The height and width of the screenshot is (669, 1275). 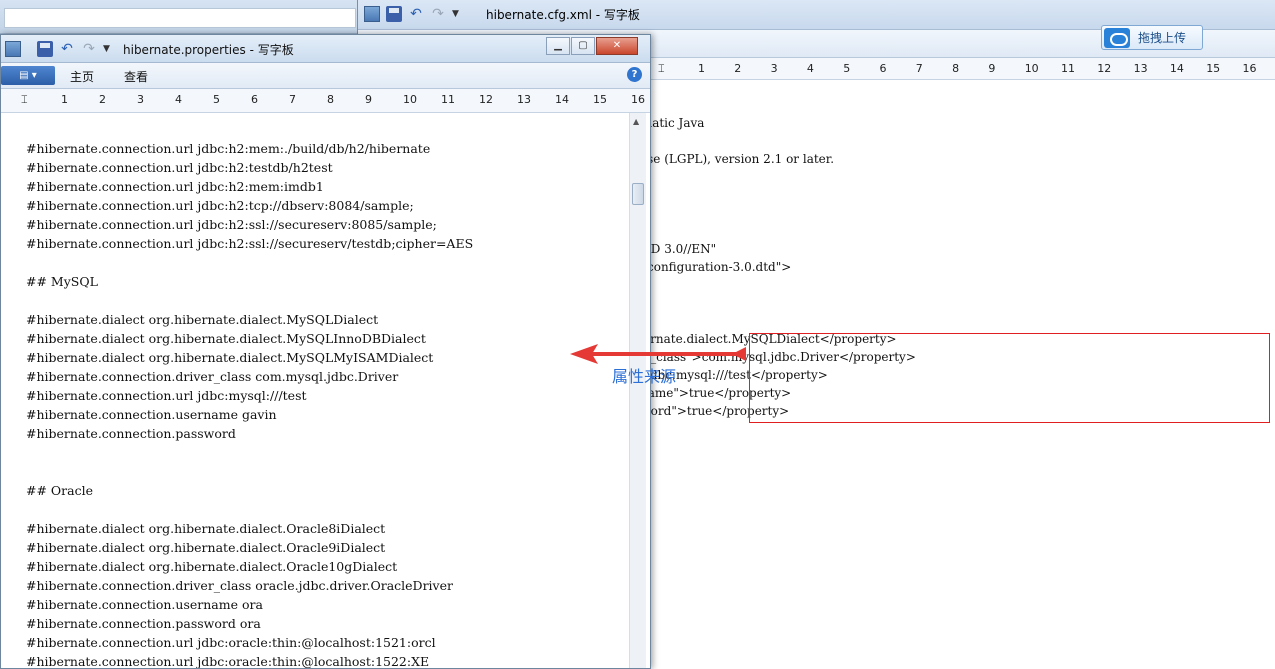 What do you see at coordinates (563, 15) in the screenshot?
I see `cfg-xml-window-title: hibernate.cfg.xml - 写字板` at bounding box center [563, 15].